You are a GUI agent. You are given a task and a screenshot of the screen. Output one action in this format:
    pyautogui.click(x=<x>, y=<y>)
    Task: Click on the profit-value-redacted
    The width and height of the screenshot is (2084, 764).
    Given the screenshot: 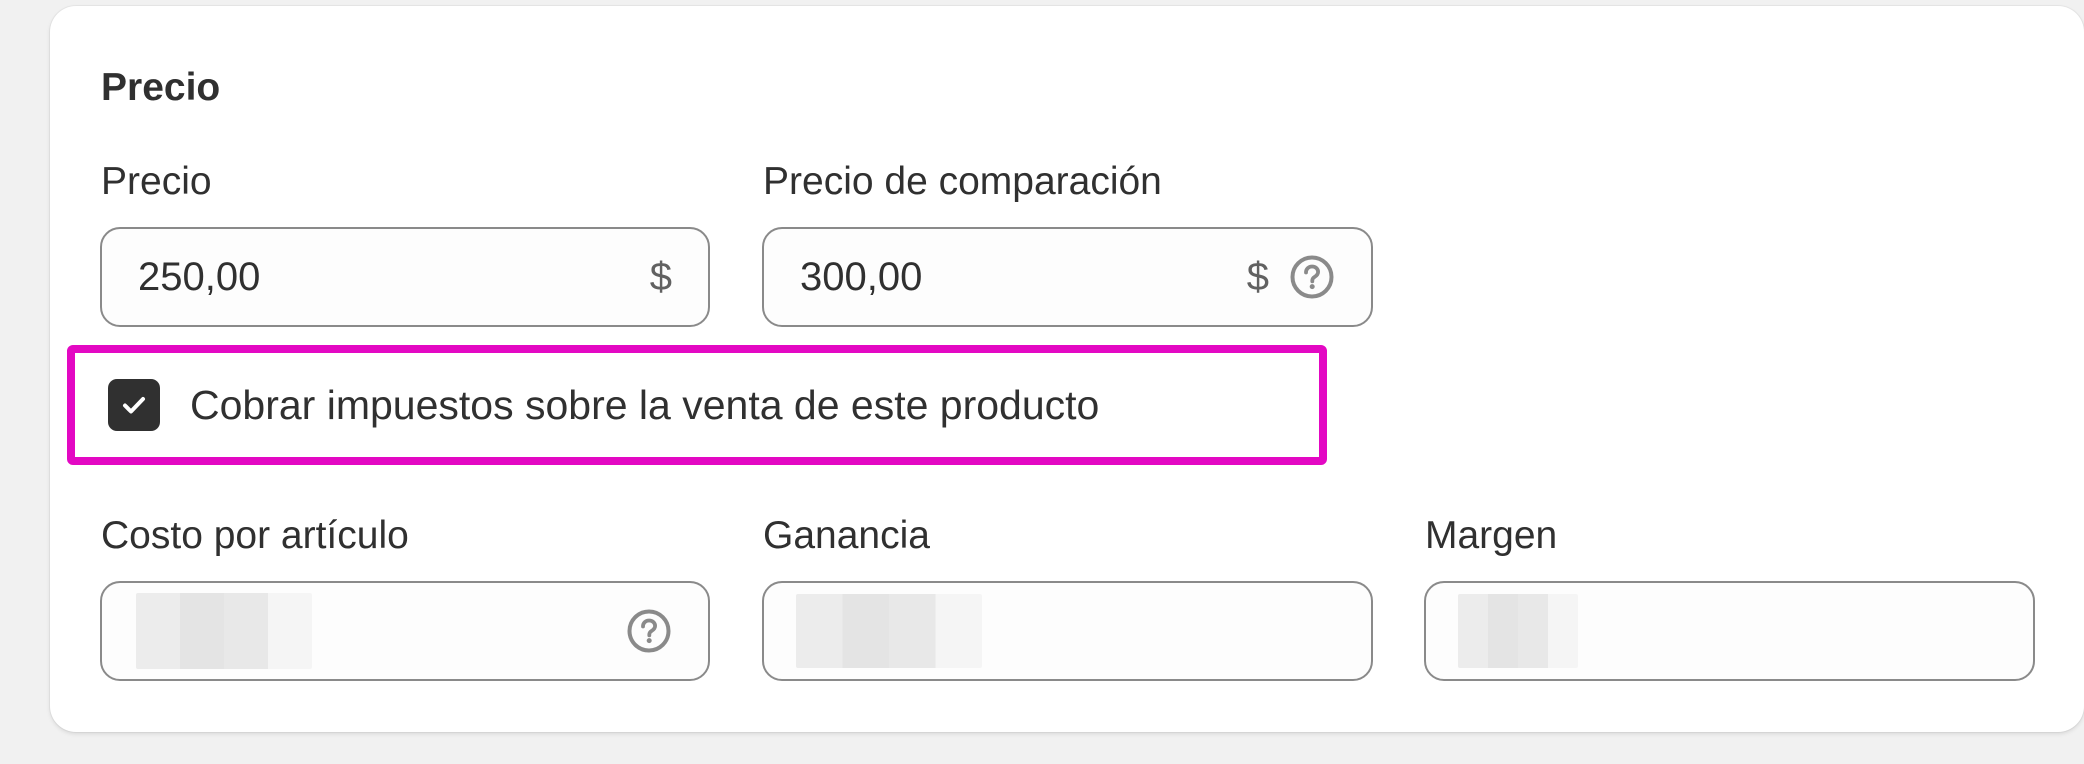 What is the action you would take?
    pyautogui.click(x=1065, y=631)
    